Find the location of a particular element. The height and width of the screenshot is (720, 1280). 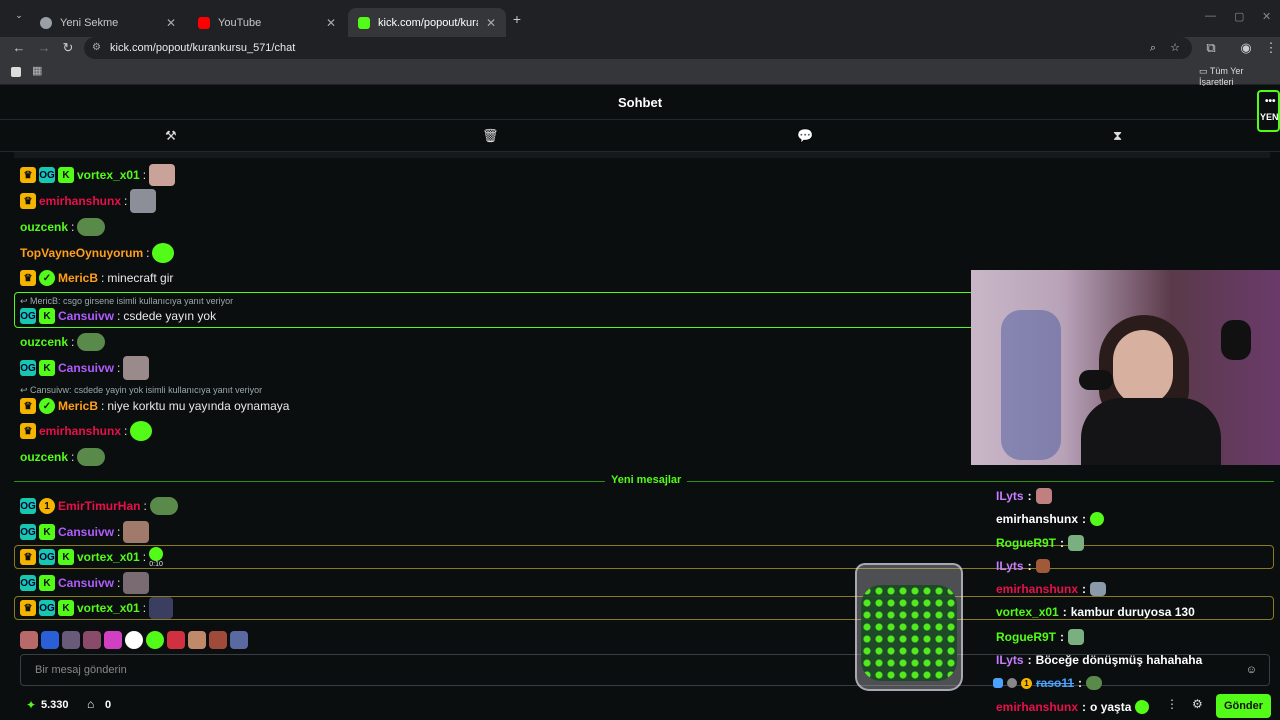

new-tab-icon: + is located at coordinates (517, 19).